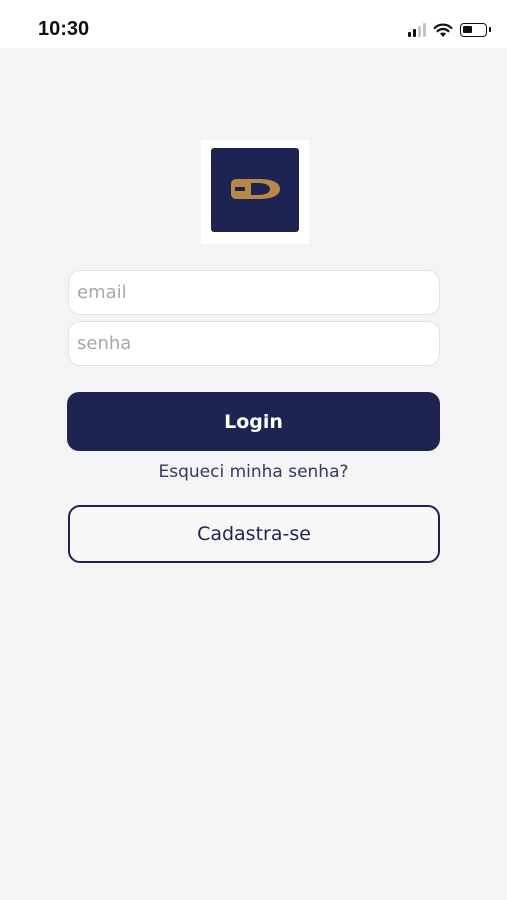 This screenshot has height=900, width=507. What do you see at coordinates (253, 472) in the screenshot?
I see `forgot-password-link: Esqueci minha senha?` at bounding box center [253, 472].